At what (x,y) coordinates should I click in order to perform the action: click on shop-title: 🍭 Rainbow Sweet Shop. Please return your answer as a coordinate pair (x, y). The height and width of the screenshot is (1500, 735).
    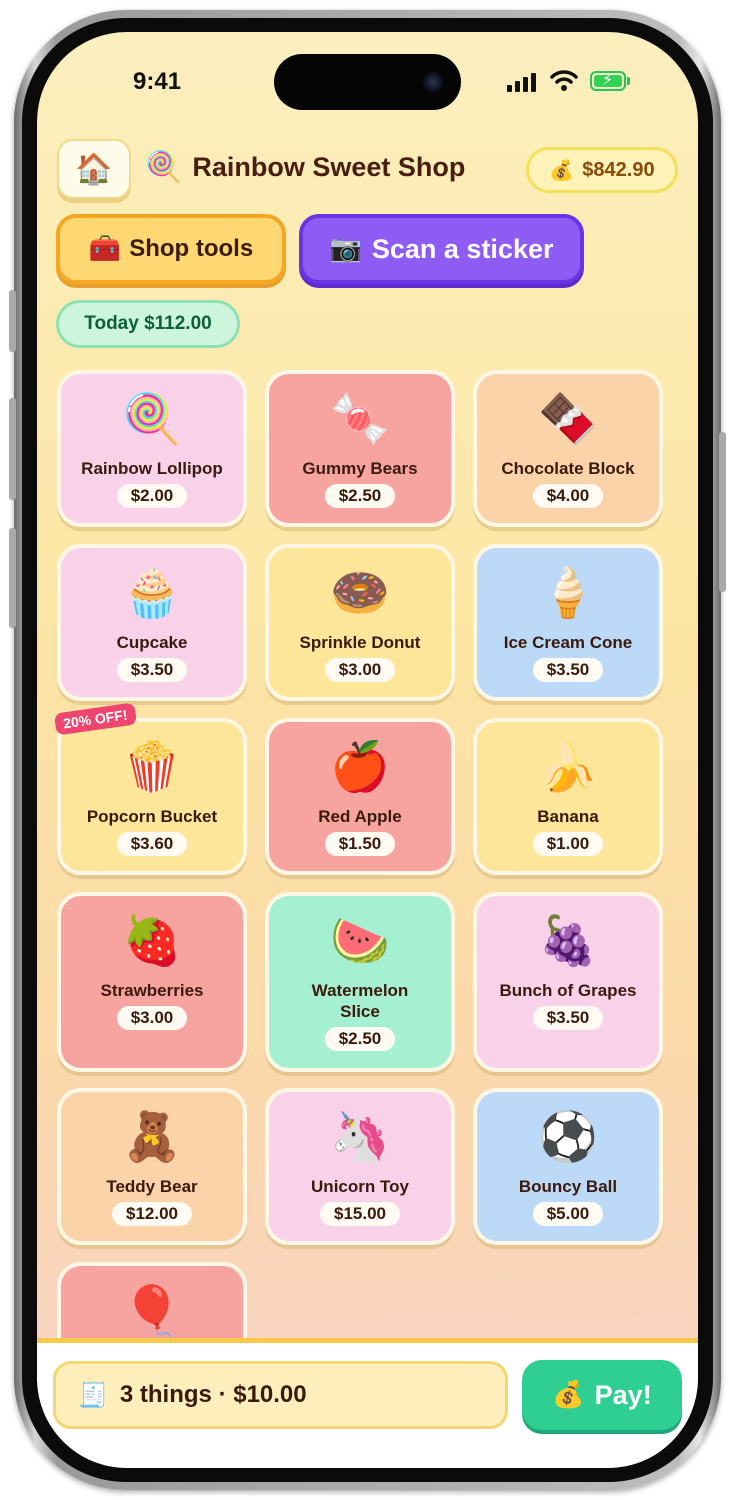
    Looking at the image, I should click on (305, 167).